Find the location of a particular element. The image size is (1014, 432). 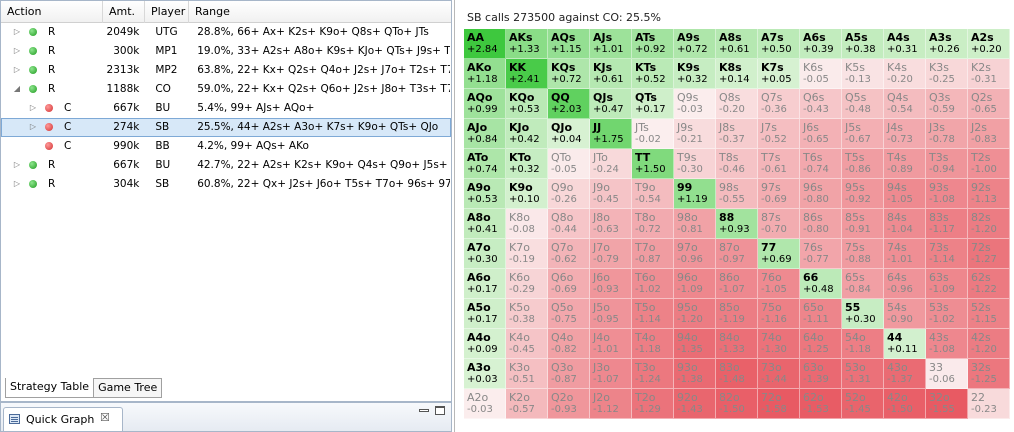

hand-cell: J8s -0.37 is located at coordinates (737, 134).